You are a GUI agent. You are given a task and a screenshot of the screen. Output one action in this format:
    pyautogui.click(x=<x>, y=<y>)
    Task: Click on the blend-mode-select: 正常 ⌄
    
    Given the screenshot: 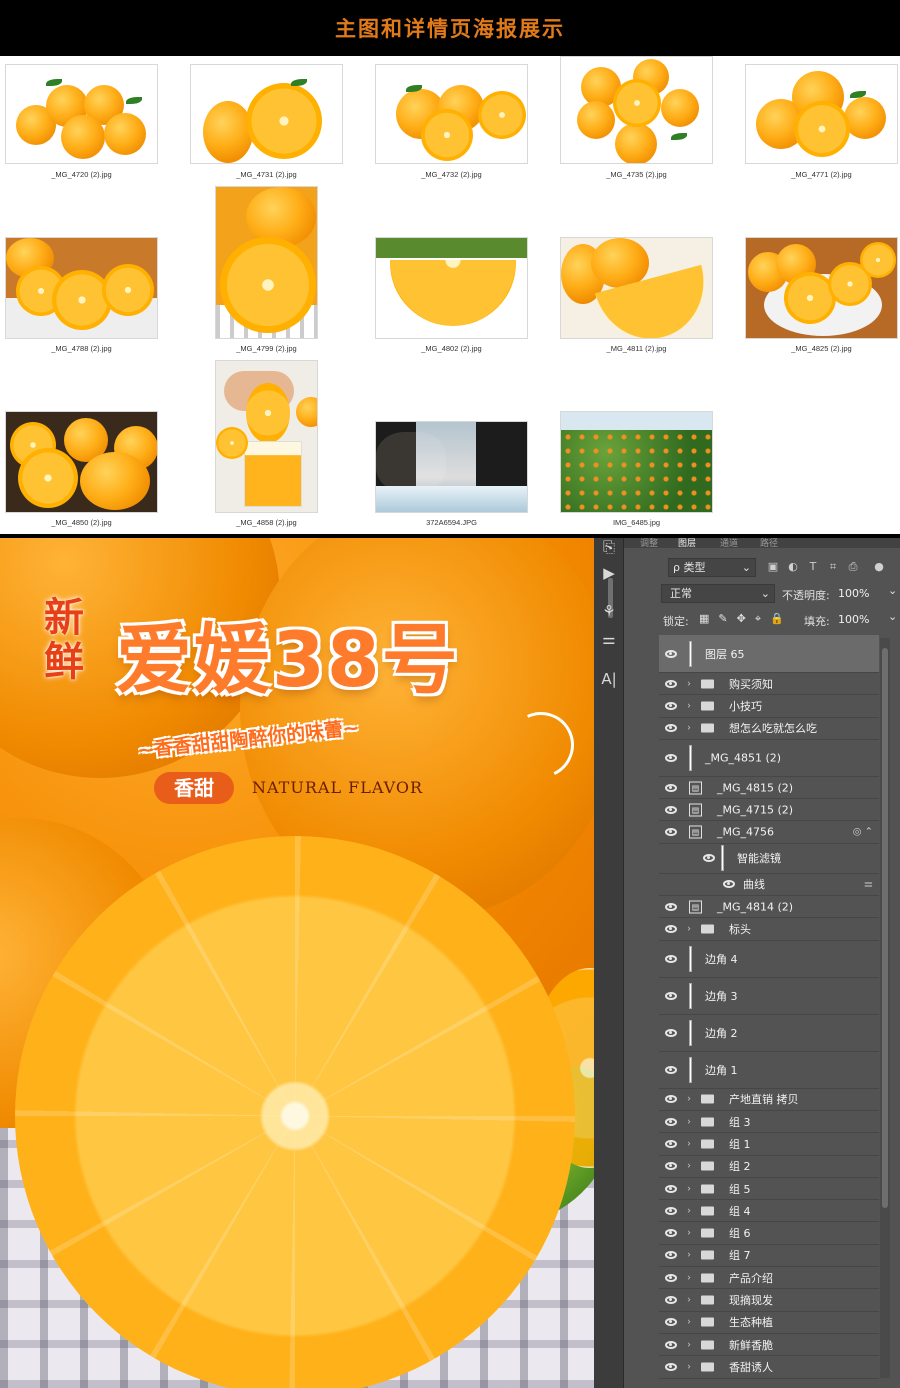 What is the action you would take?
    pyautogui.click(x=718, y=593)
    